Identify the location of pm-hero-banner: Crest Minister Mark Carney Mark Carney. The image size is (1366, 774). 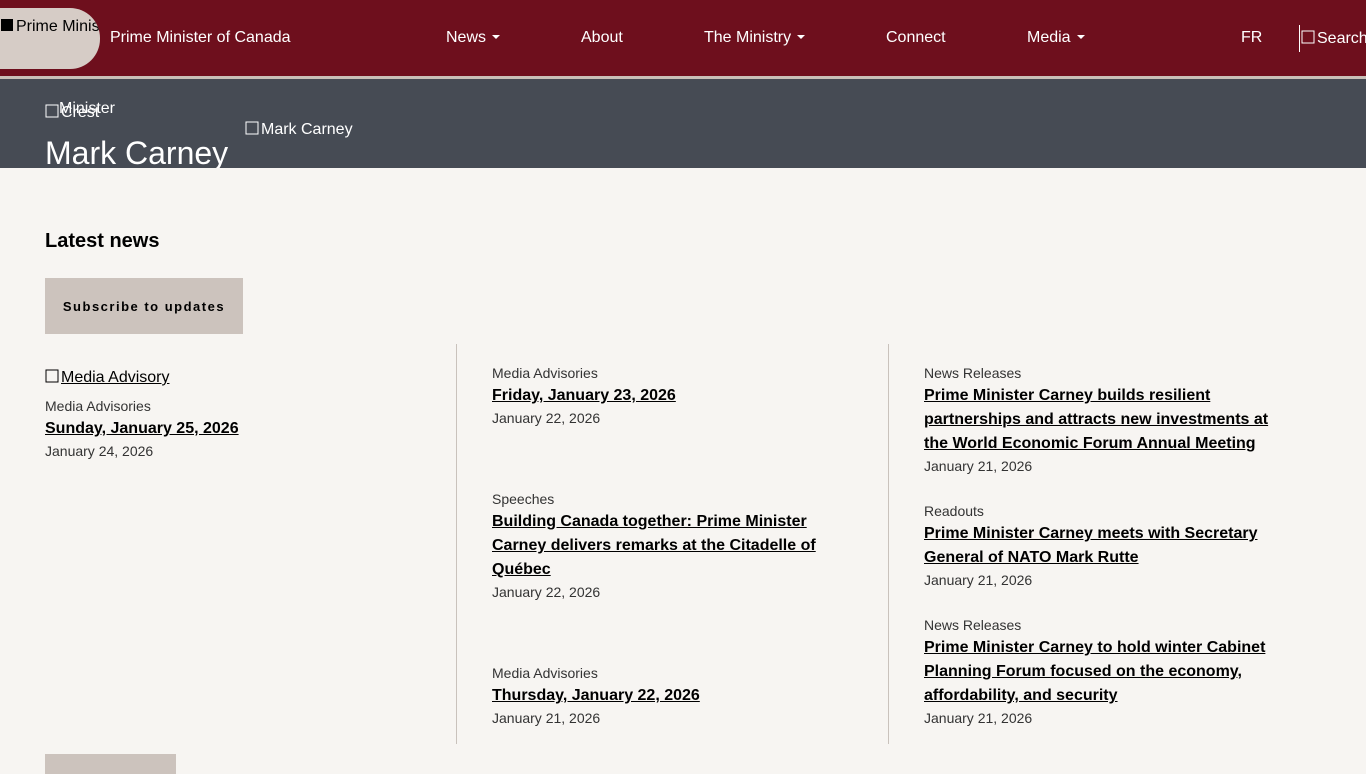
(683, 123).